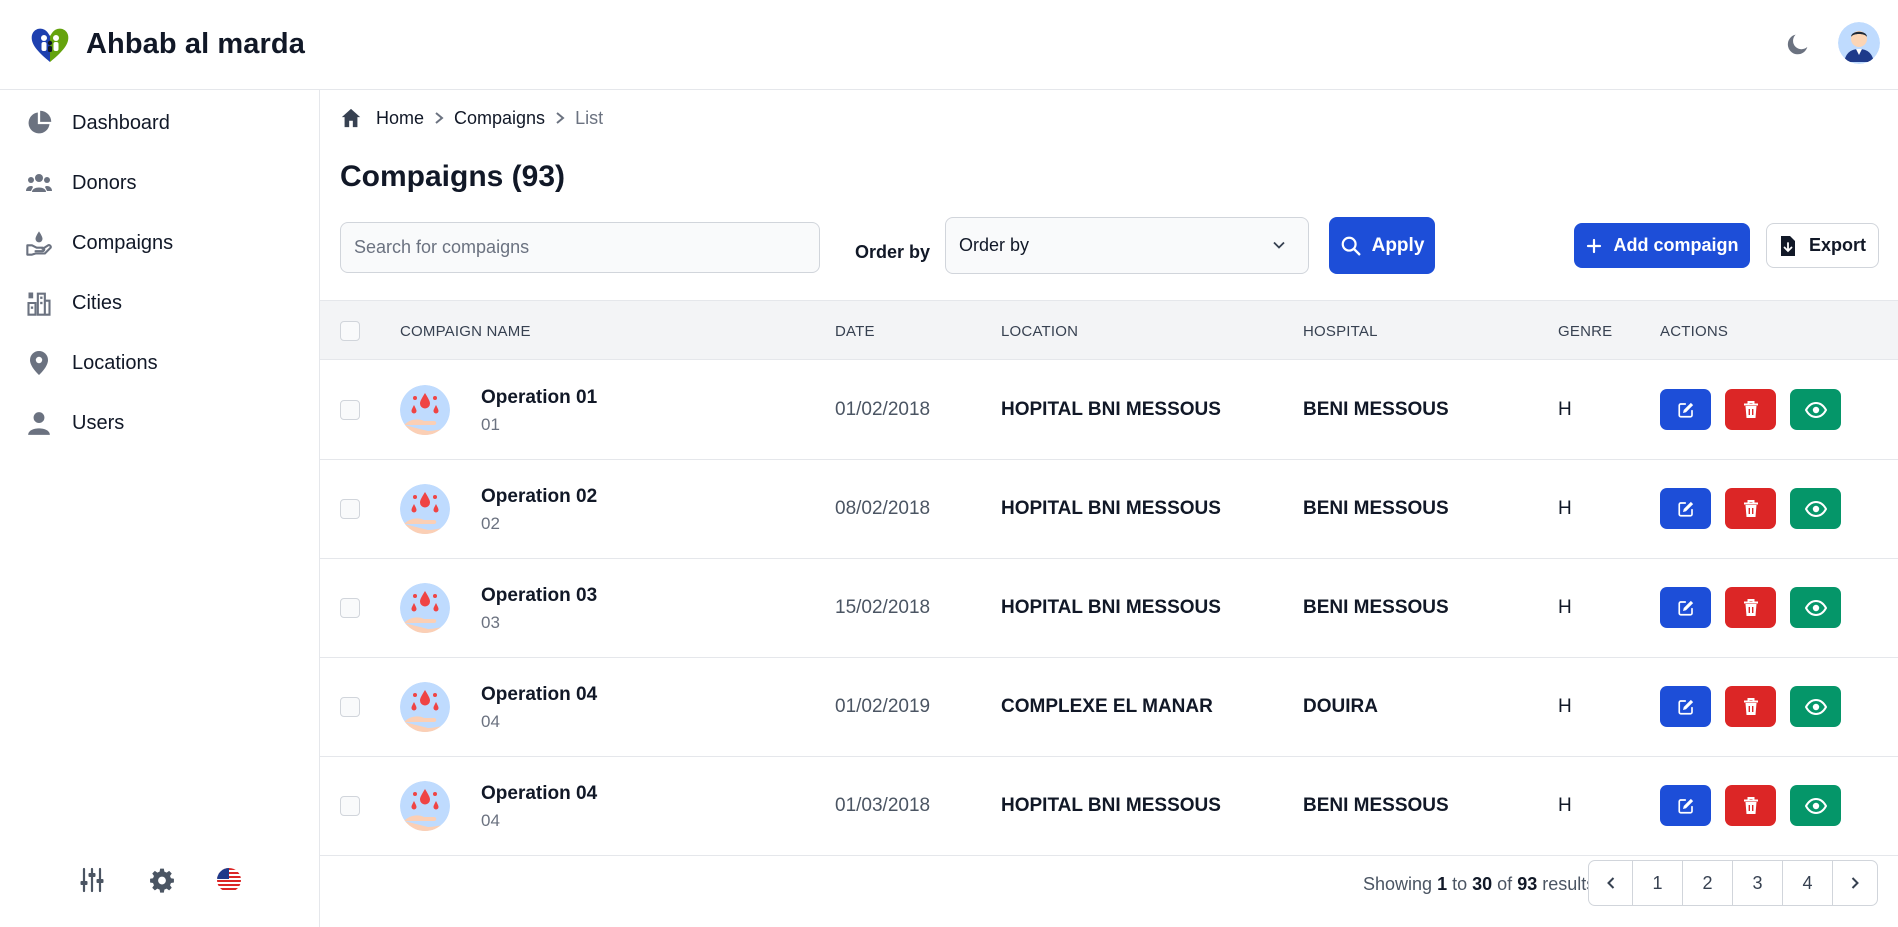  Describe the element at coordinates (351, 118) in the screenshot. I see `home-icon` at that location.